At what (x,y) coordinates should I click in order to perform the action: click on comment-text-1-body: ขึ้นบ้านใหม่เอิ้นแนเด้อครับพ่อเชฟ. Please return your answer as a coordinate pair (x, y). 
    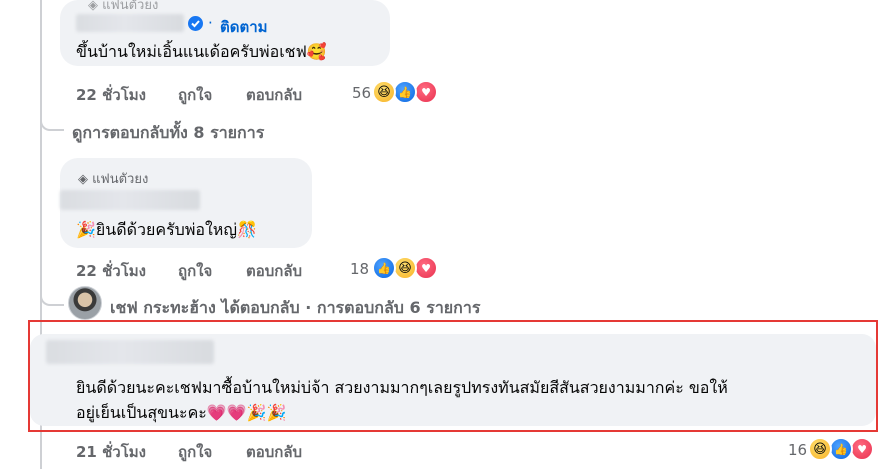
    Looking at the image, I should click on (191, 51).